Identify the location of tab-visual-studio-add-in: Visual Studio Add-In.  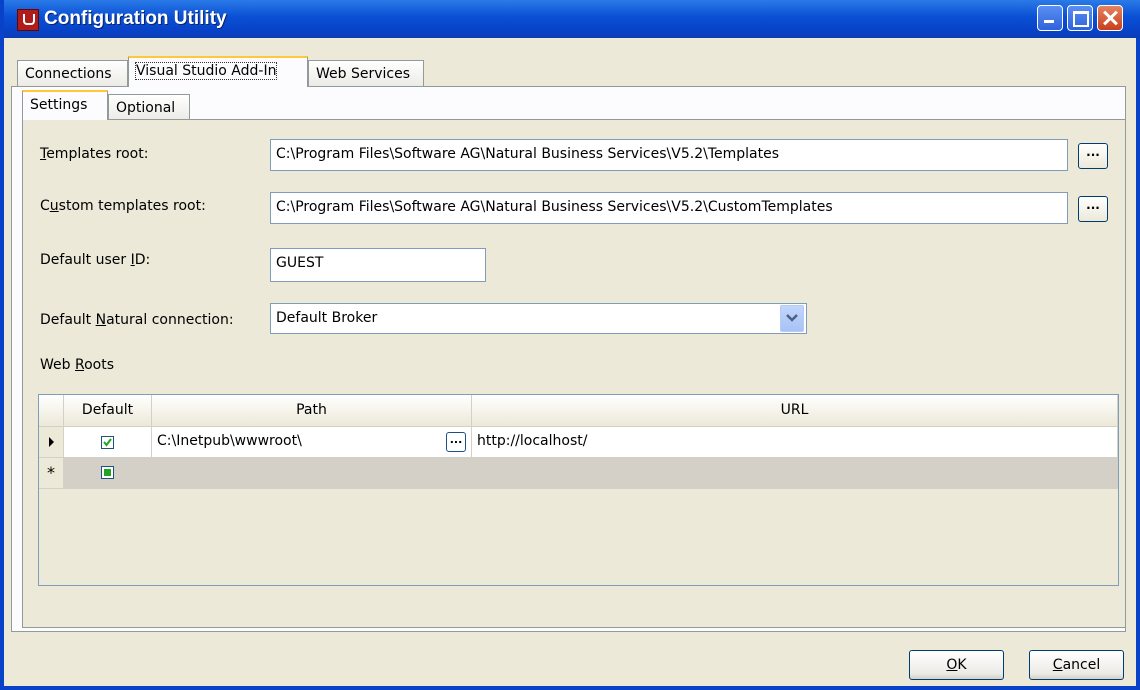
(218, 71).